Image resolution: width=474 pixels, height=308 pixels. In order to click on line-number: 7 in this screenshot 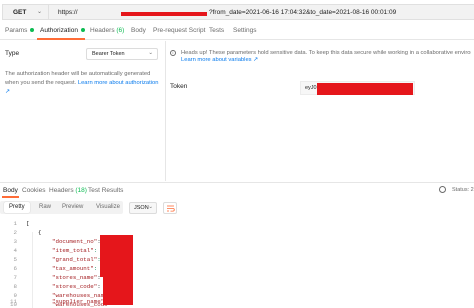, I will do `click(15, 277)`.